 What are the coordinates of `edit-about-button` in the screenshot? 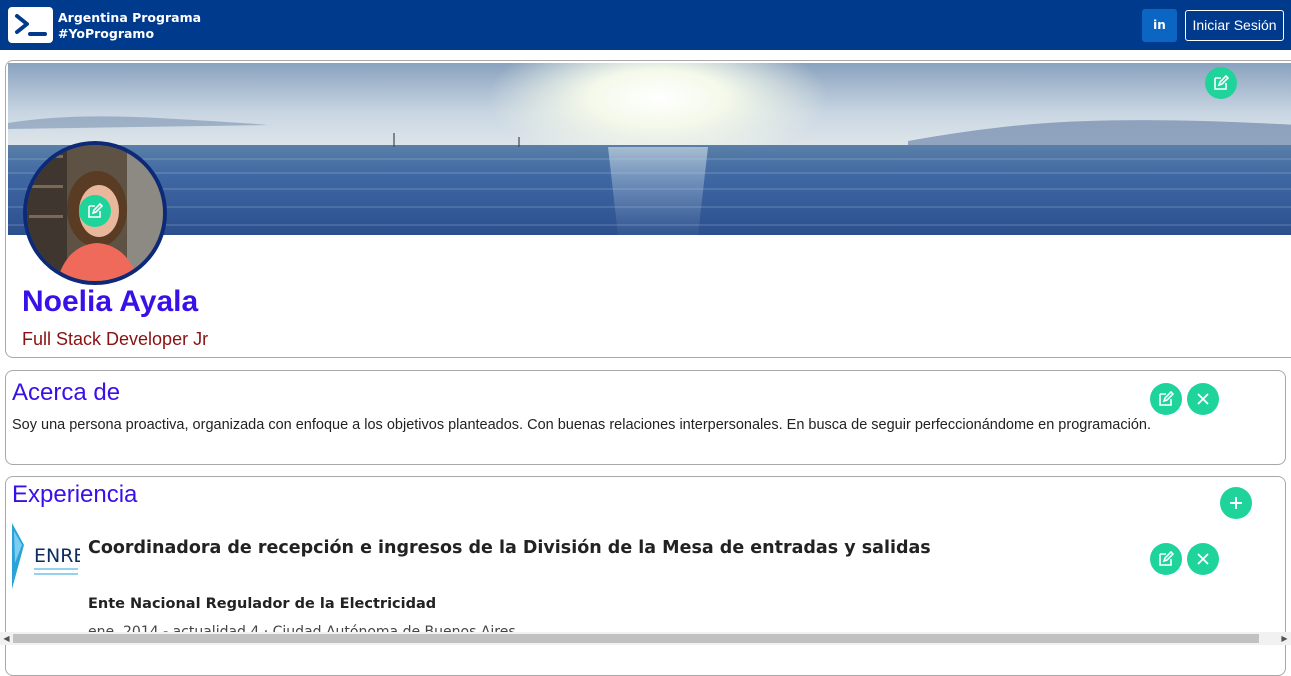 It's located at (1166, 399).